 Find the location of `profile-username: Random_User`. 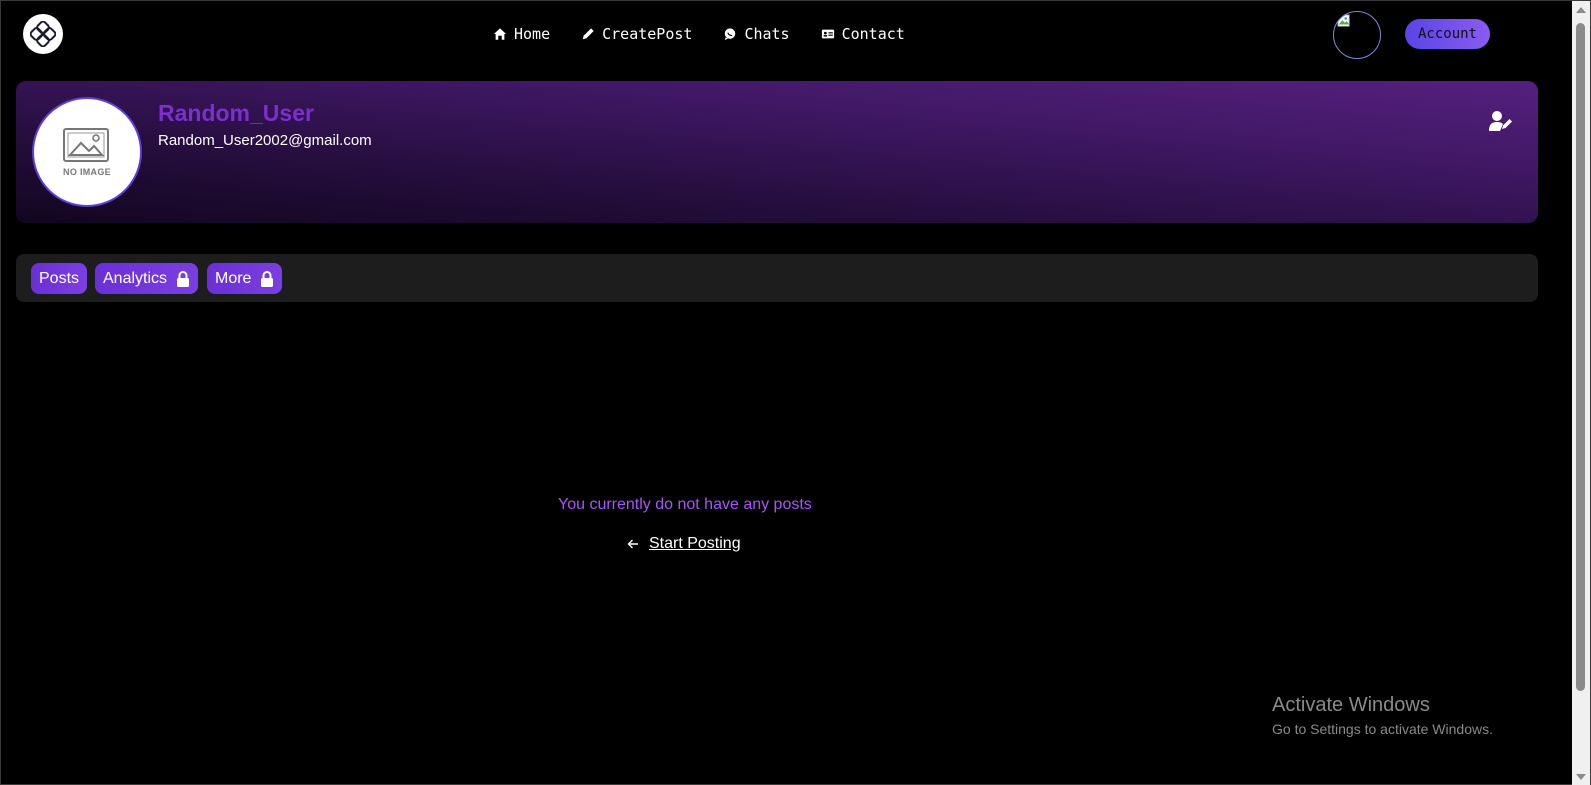

profile-username: Random_User is located at coordinates (236, 113).